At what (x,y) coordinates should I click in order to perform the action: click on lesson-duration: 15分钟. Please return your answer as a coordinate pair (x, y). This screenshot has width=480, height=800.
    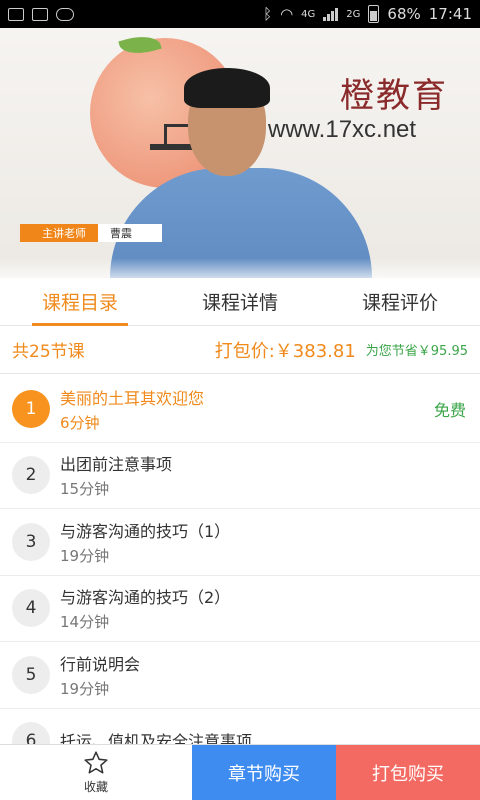
    Looking at the image, I should click on (85, 489).